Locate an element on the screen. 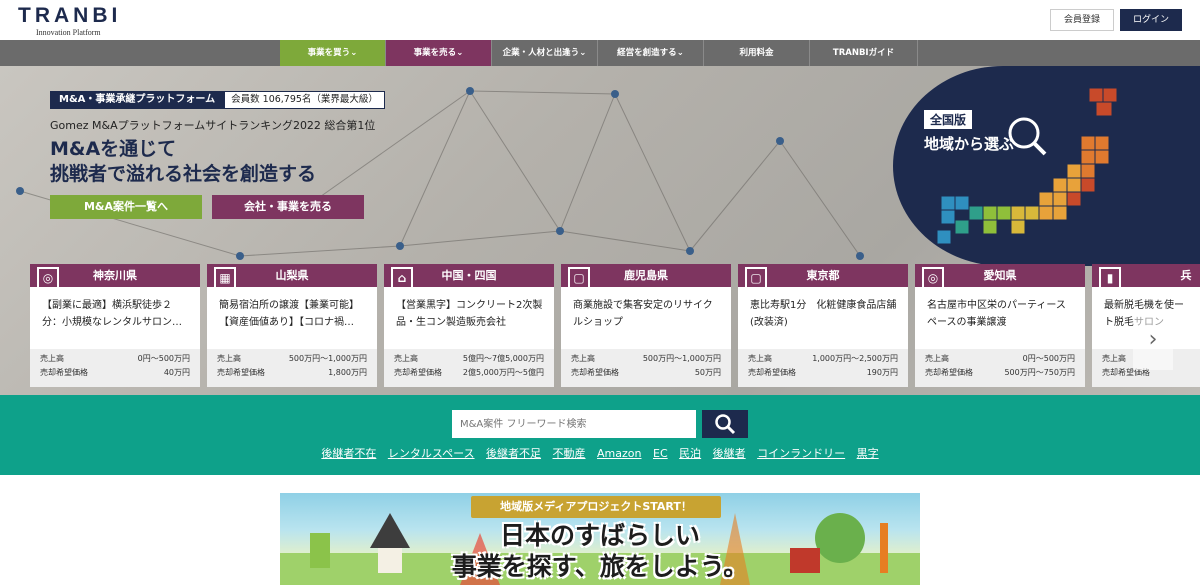 This screenshot has width=1200, height=585. nav-meet: 企業・人材と出逢う⌄ is located at coordinates (545, 53).